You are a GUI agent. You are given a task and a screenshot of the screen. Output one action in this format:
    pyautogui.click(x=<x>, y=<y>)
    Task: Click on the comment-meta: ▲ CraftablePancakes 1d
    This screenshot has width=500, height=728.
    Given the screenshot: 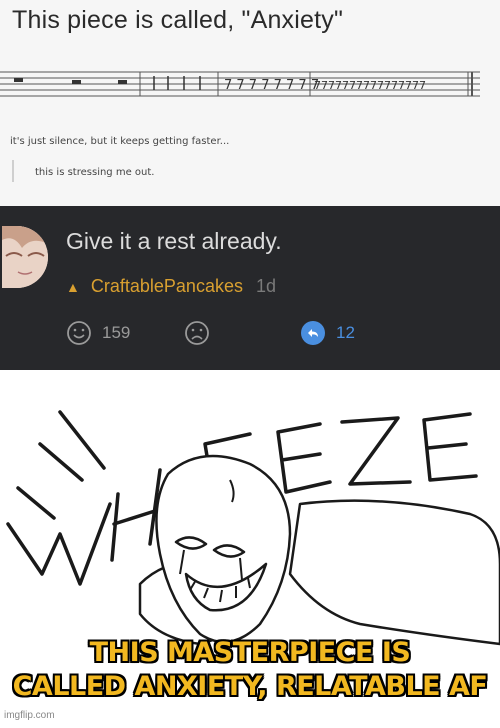 What is the action you would take?
    pyautogui.click(x=171, y=286)
    